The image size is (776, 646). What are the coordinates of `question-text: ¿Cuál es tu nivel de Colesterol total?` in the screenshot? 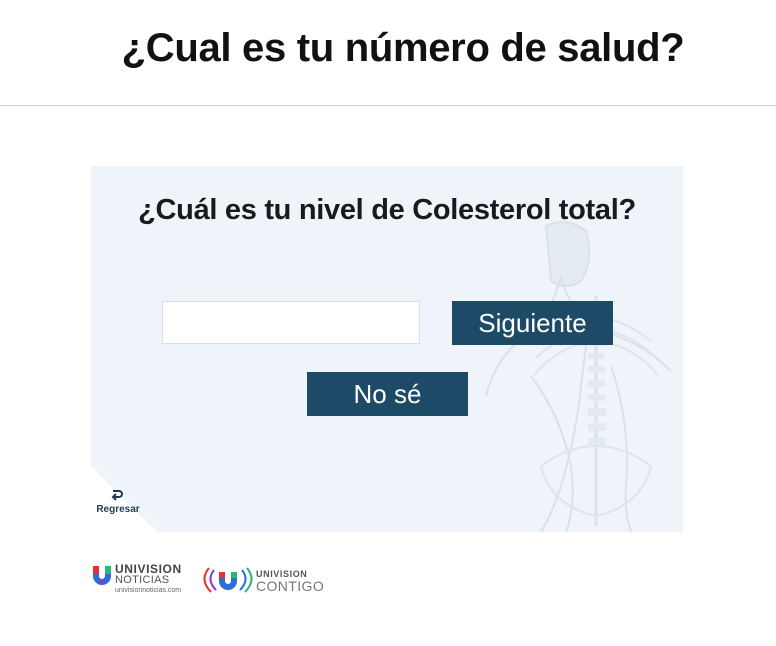 It's located at (387, 210).